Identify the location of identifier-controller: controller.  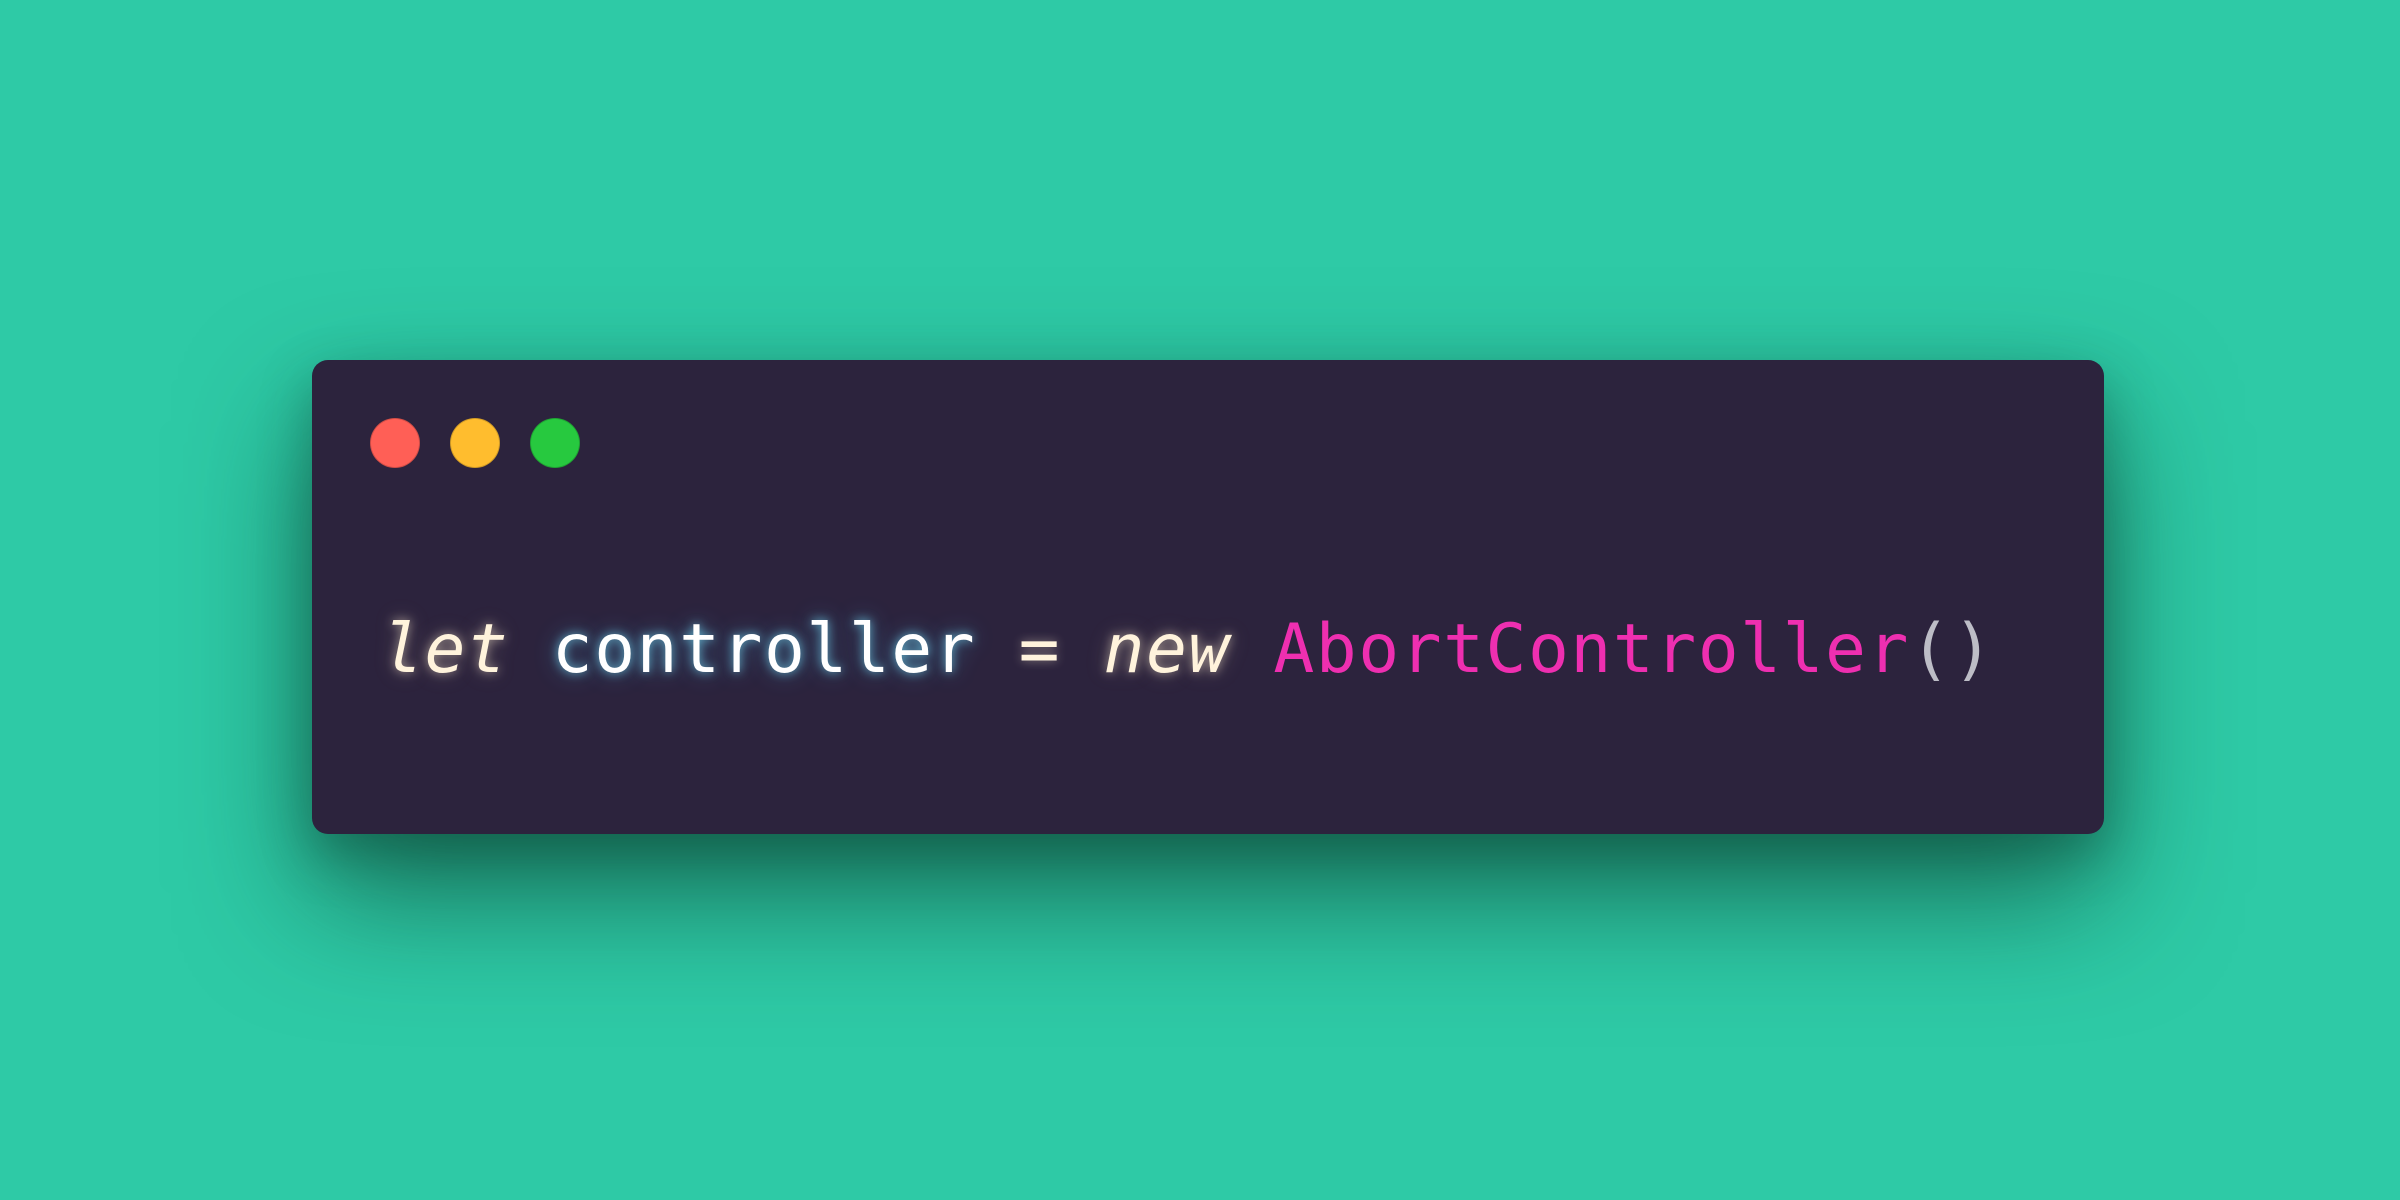
(764, 649).